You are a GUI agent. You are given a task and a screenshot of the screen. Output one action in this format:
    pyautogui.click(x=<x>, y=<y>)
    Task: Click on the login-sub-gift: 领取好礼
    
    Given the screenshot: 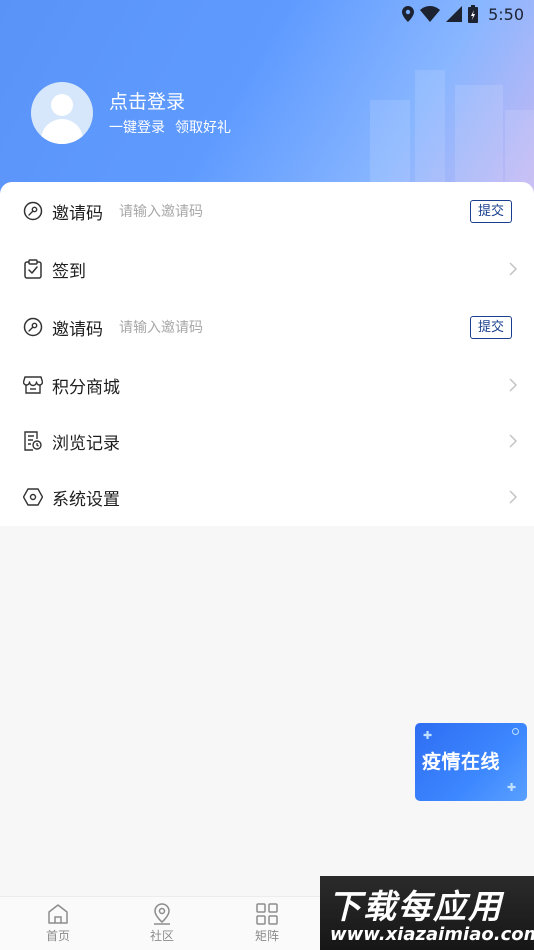 What is the action you would take?
    pyautogui.click(x=203, y=128)
    